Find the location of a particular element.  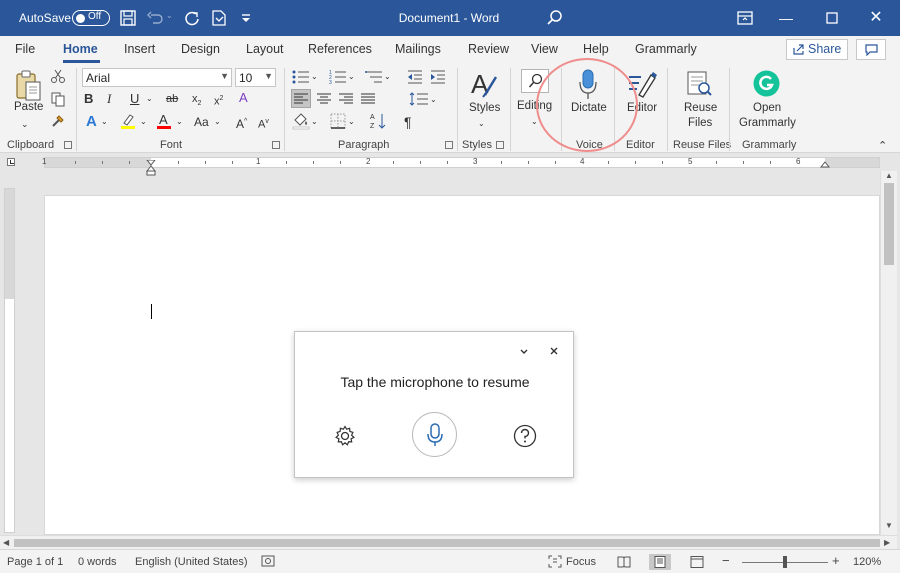

word-count: 0 words is located at coordinates (97, 562).